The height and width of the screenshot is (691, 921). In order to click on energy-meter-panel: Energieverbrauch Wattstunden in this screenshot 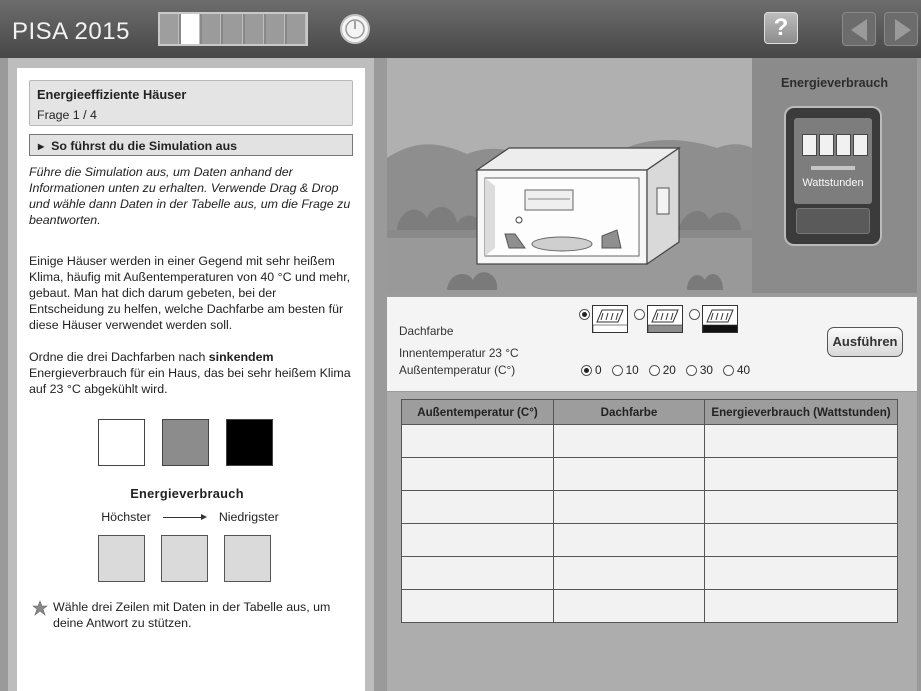, I will do `click(834, 175)`.